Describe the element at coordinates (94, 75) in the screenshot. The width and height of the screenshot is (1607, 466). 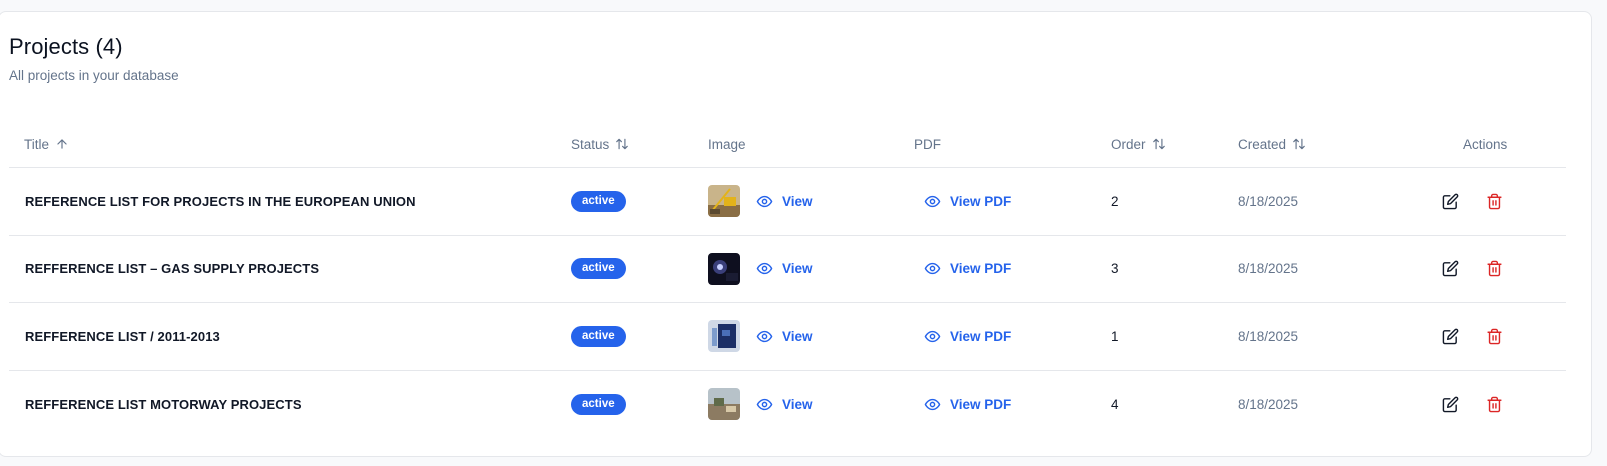
I see `page-subtitle: All projects in your database` at that location.